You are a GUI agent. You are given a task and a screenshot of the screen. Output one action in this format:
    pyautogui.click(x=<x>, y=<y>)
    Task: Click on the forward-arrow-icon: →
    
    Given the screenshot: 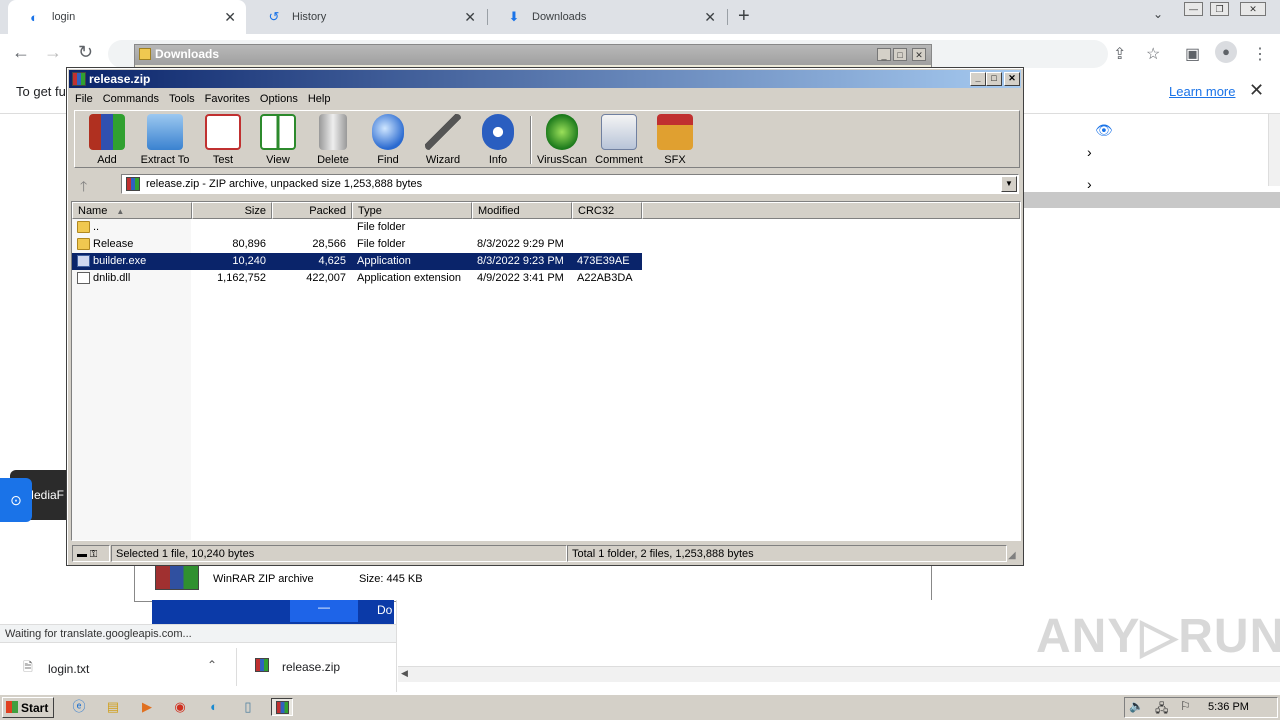 What is the action you would take?
    pyautogui.click(x=53, y=52)
    